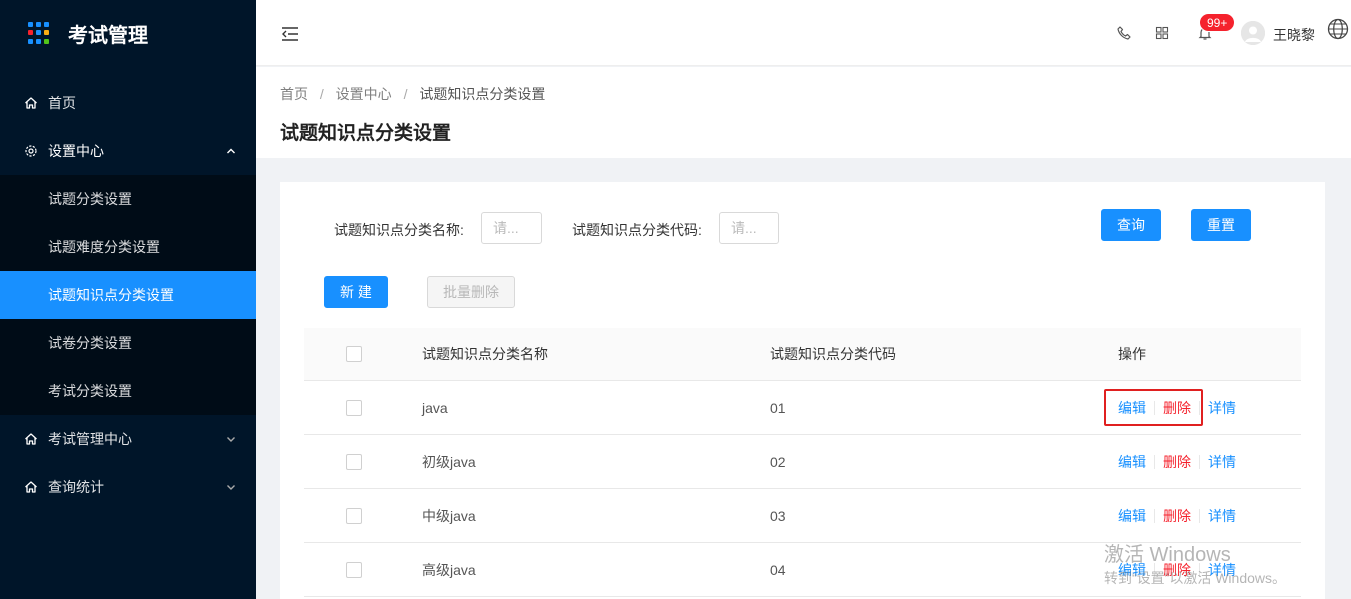 Image resolution: width=1351 pixels, height=599 pixels. What do you see at coordinates (128, 151) in the screenshot?
I see `menu-item-settings: 设置中心` at bounding box center [128, 151].